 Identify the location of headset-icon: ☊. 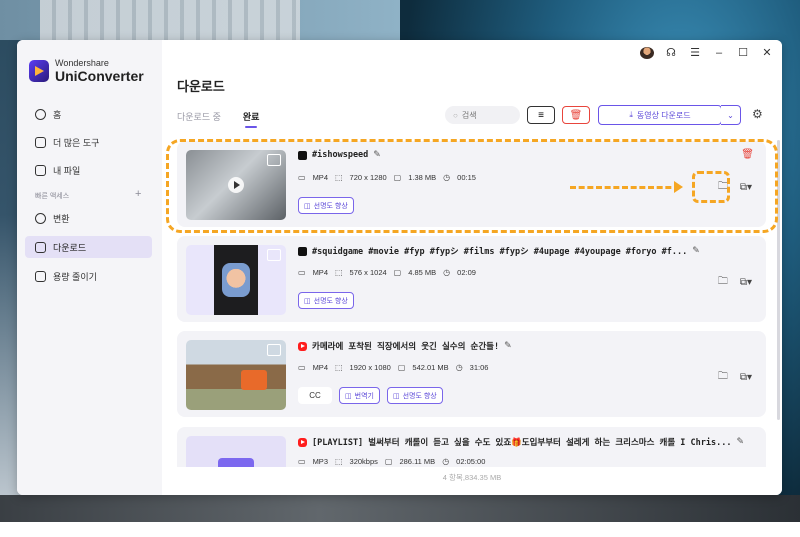
(671, 52).